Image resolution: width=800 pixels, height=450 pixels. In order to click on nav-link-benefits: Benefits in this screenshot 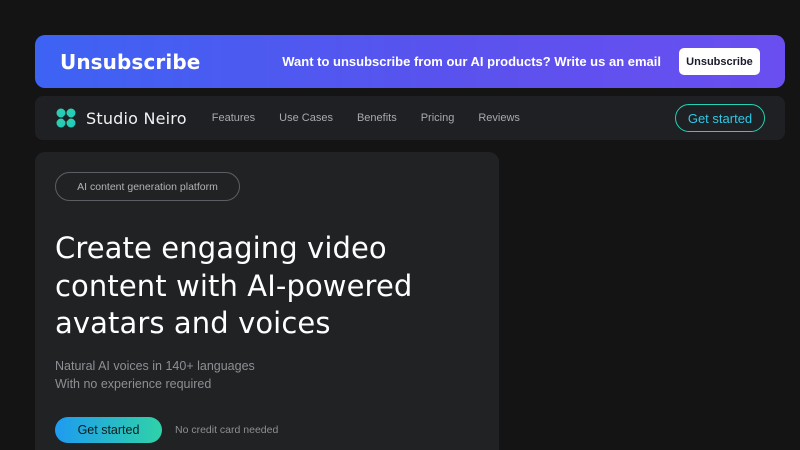, I will do `click(377, 118)`.